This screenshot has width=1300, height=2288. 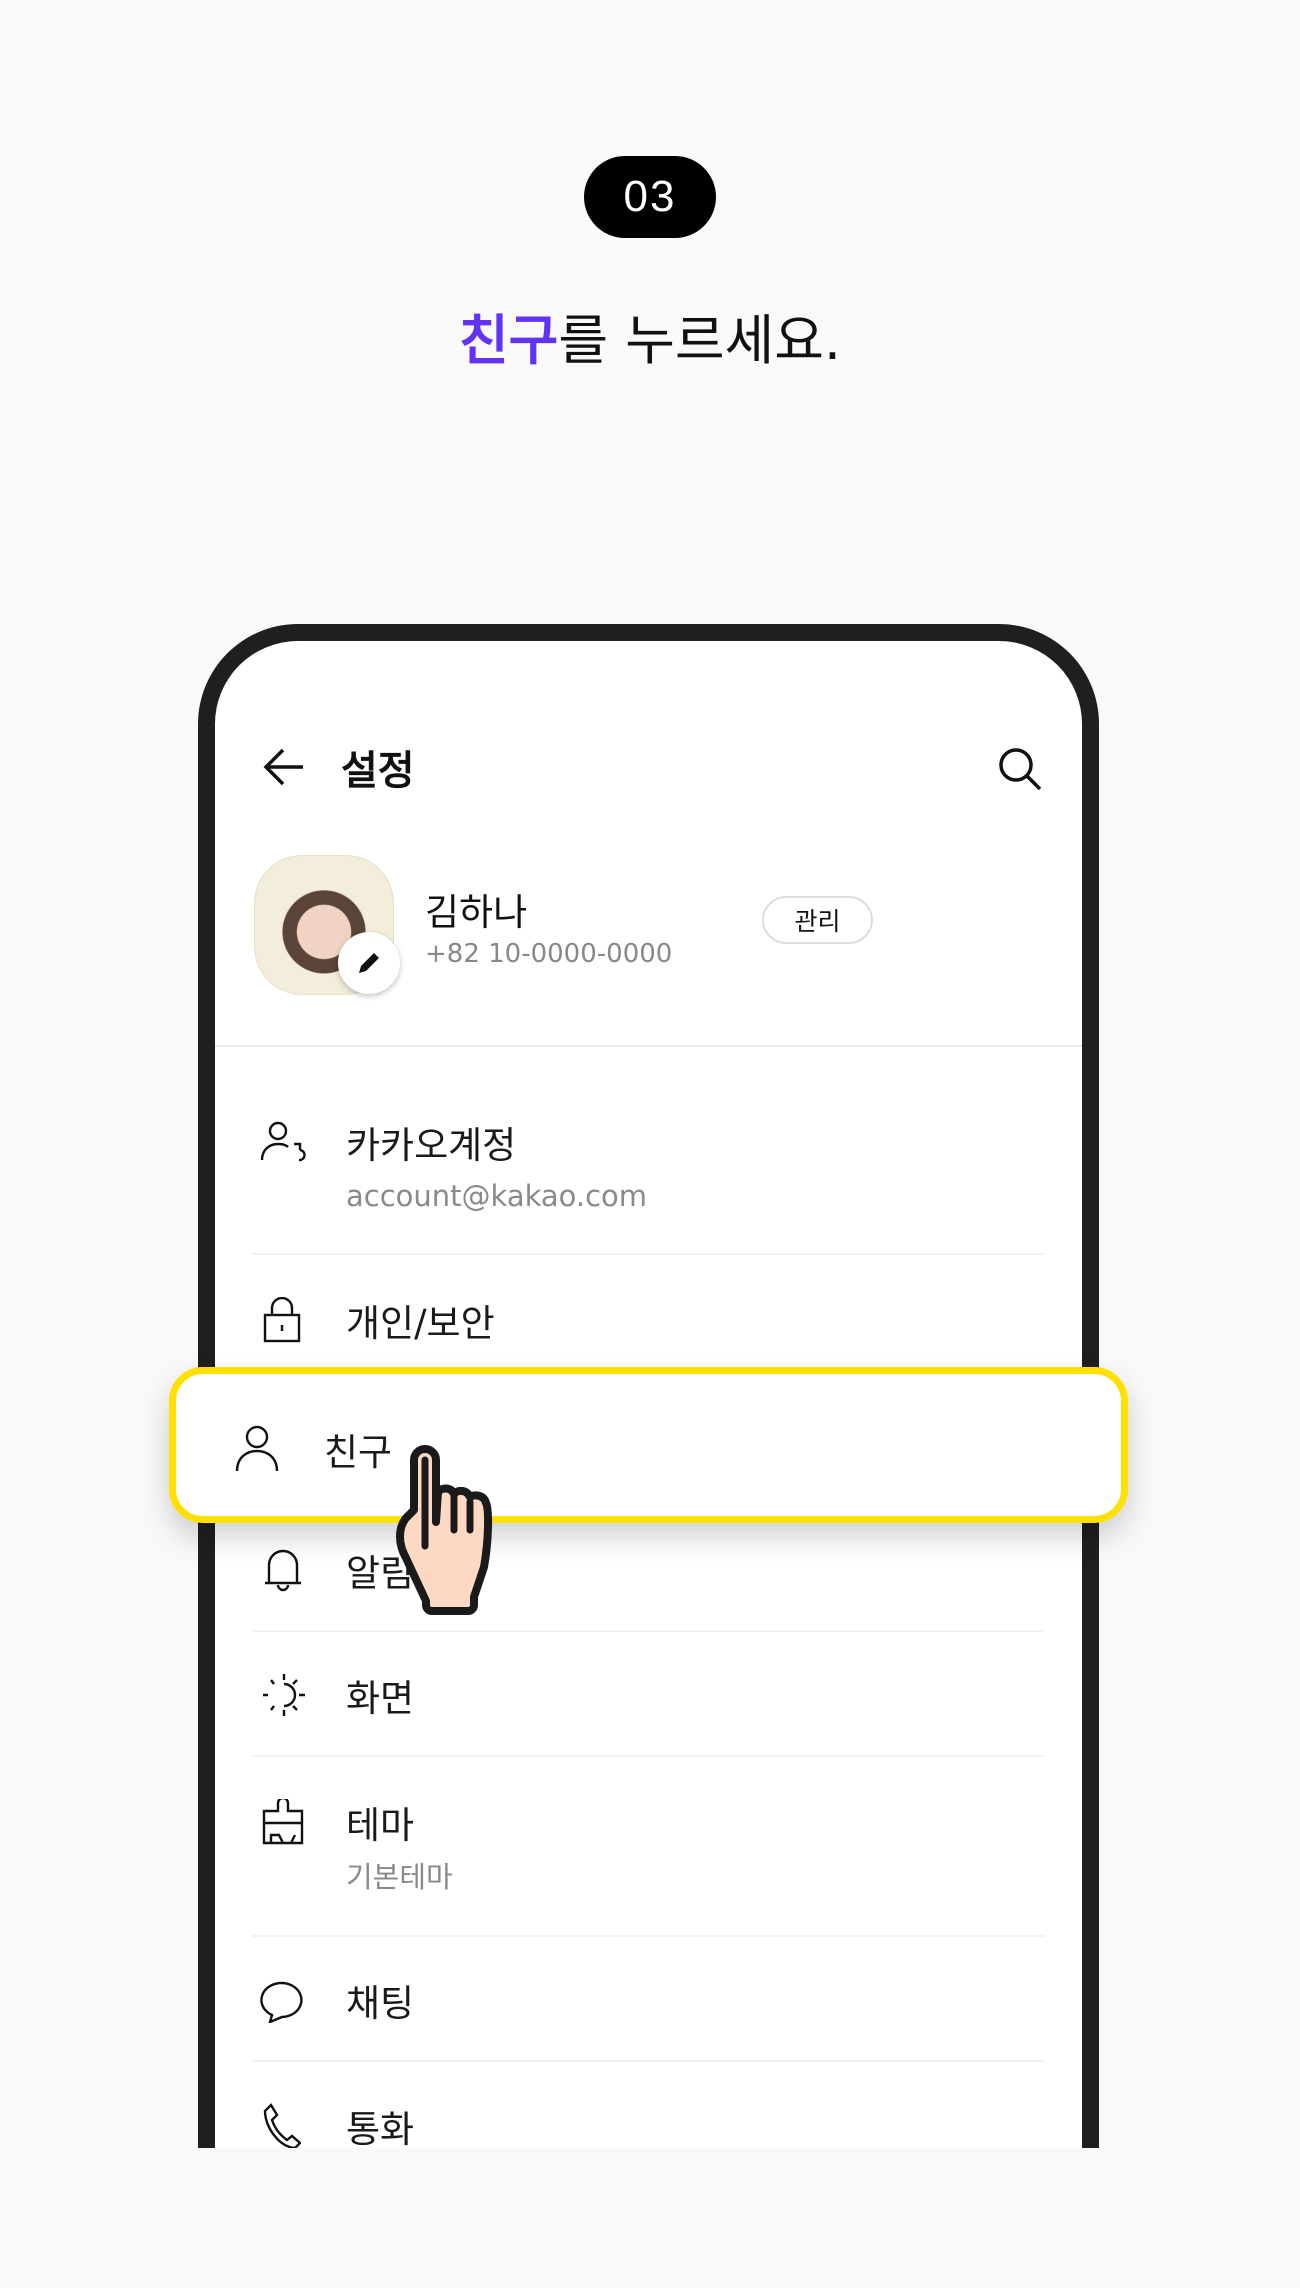 What do you see at coordinates (549, 954) in the screenshot?
I see `profile-phone: +82 10-0000-0000` at bounding box center [549, 954].